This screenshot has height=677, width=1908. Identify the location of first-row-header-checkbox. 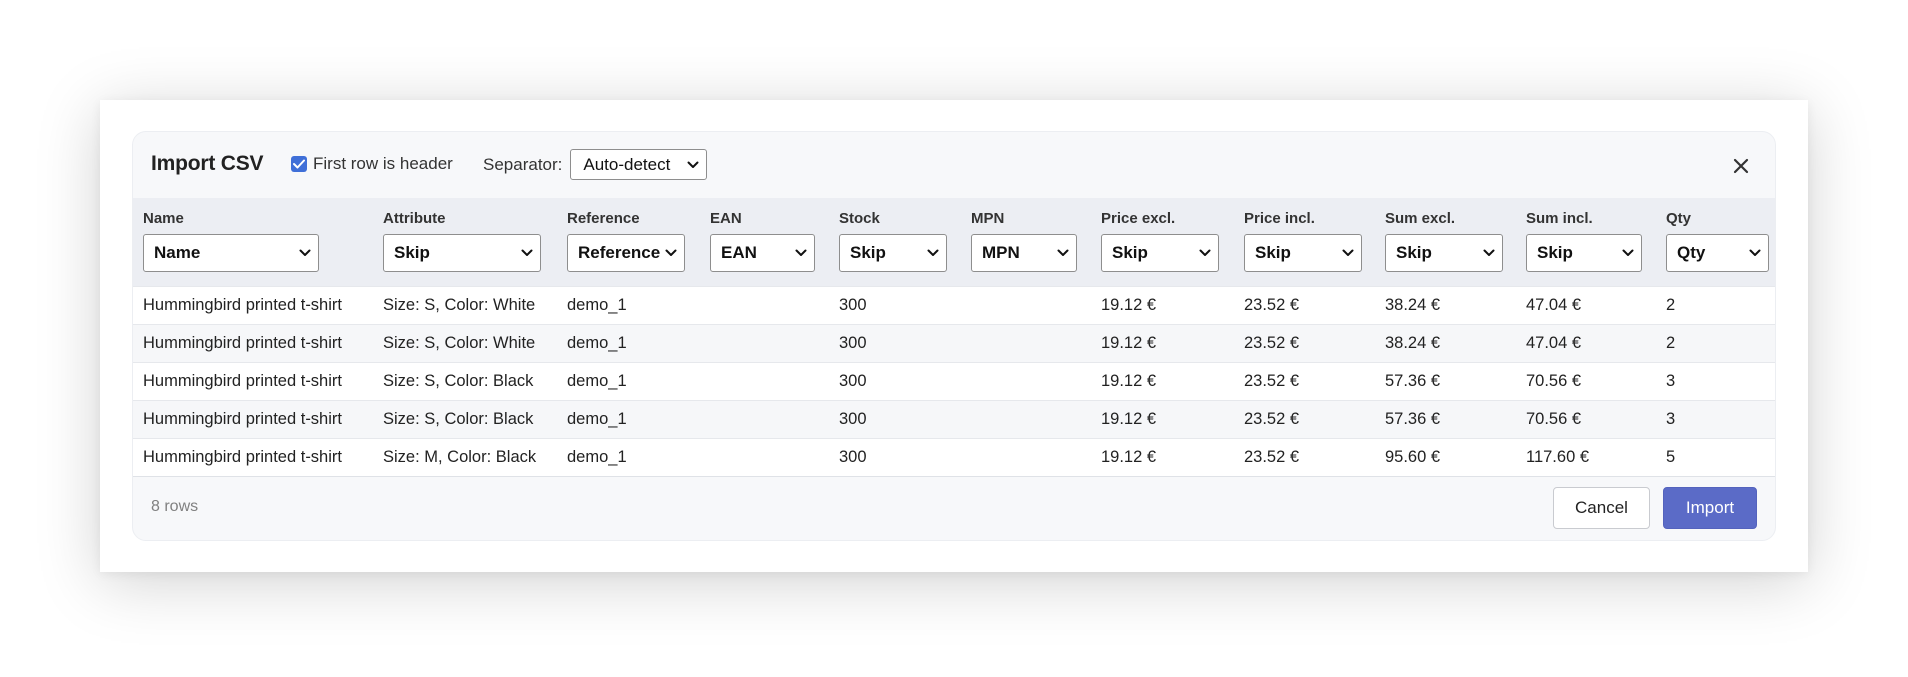
(299, 164).